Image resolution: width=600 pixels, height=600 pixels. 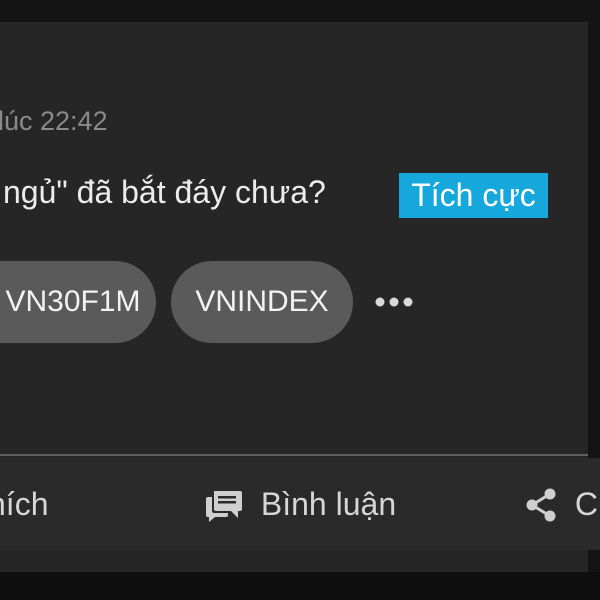 I want to click on post-timestamp: lúc 22:42, so click(x=54, y=121).